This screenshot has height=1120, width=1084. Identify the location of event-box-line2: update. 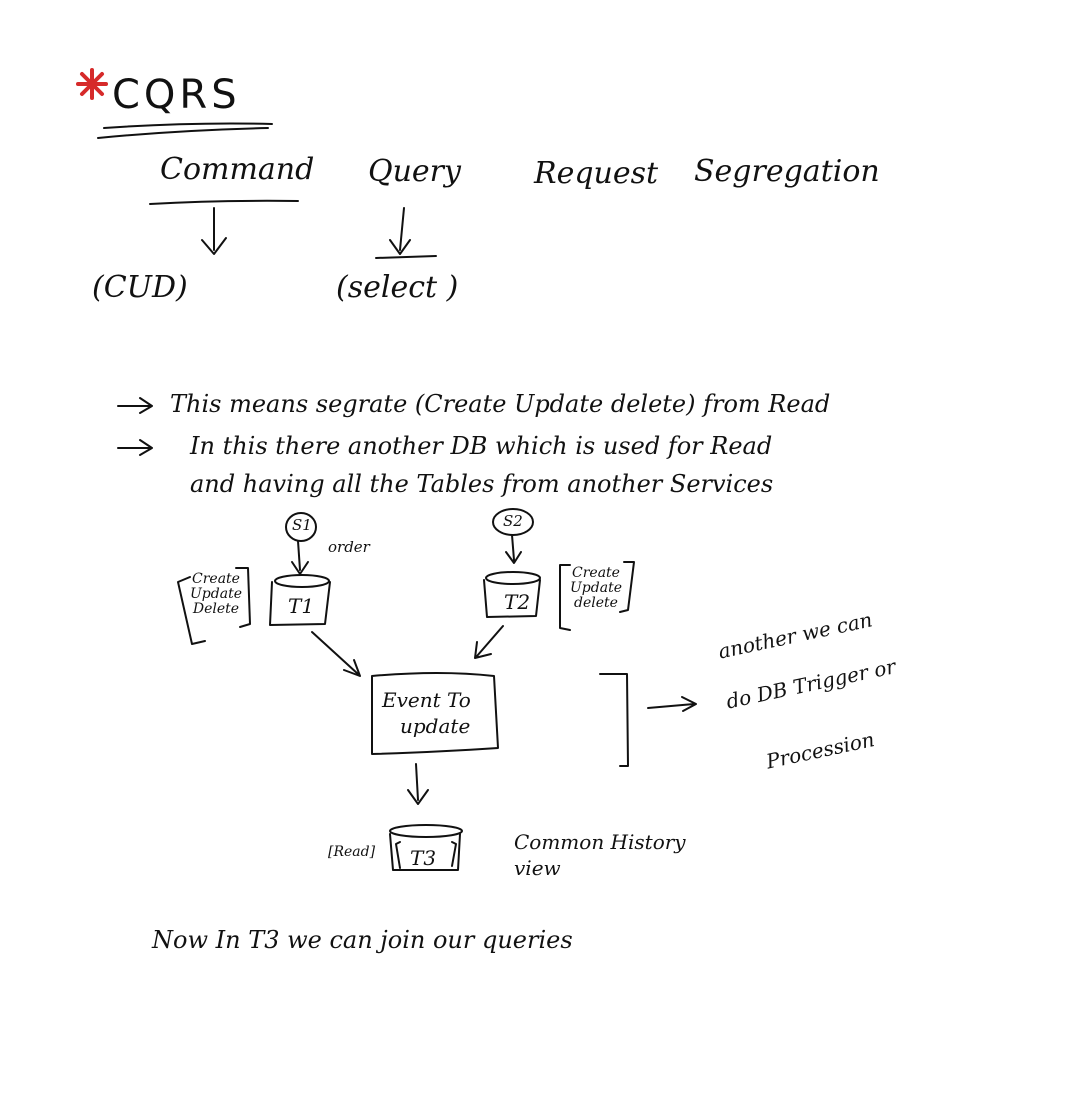
(435, 726).